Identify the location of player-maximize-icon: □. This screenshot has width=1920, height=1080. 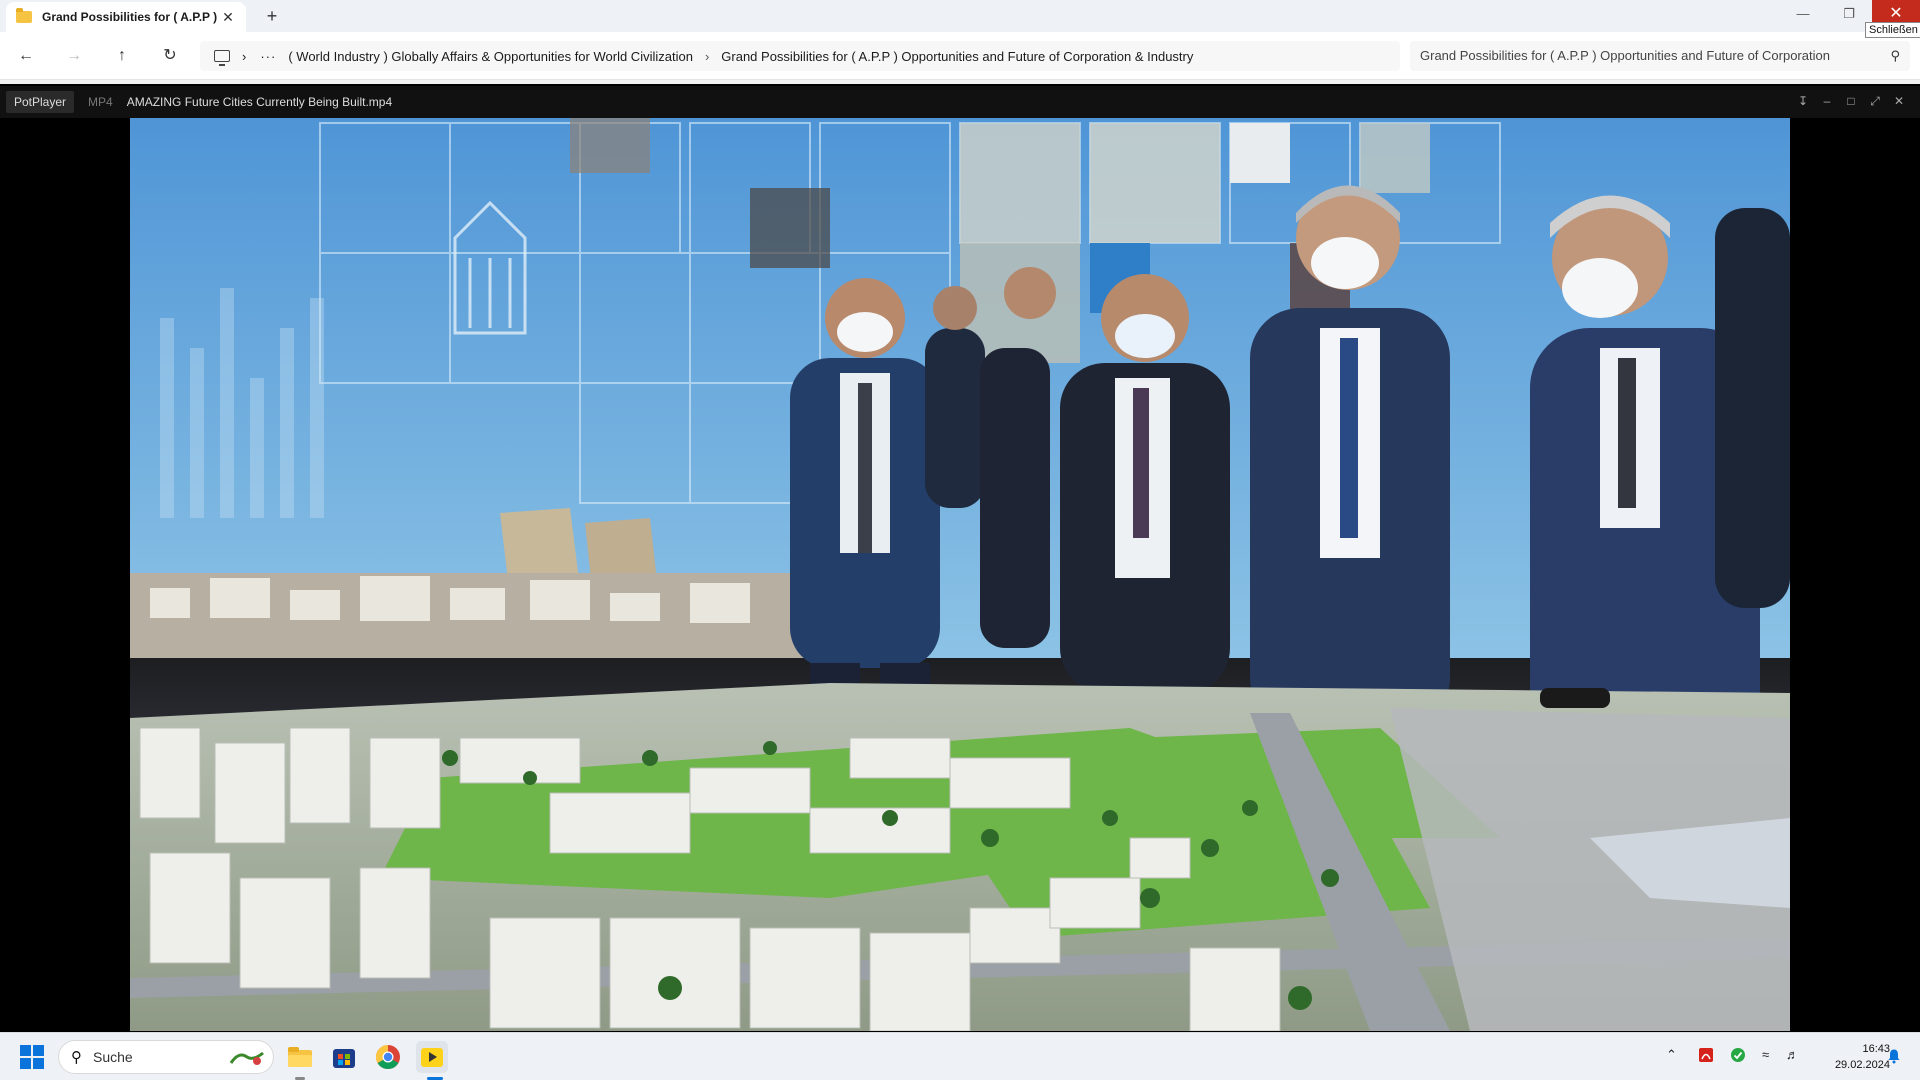
(1851, 101).